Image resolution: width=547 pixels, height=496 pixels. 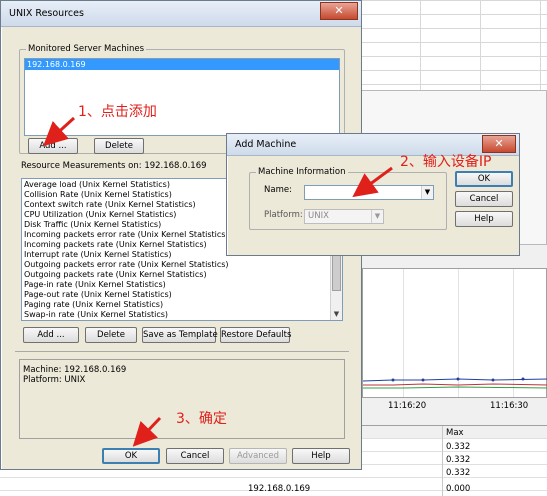 I want to click on name-combobox: ▼, so click(x=369, y=192).